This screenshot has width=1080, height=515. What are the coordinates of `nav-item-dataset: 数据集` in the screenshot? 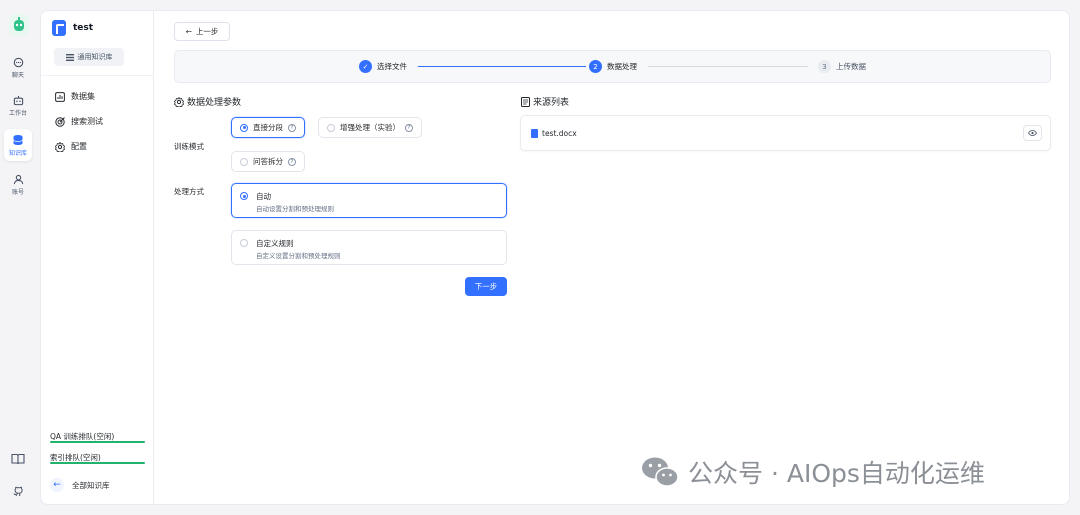 It's located at (75, 96).